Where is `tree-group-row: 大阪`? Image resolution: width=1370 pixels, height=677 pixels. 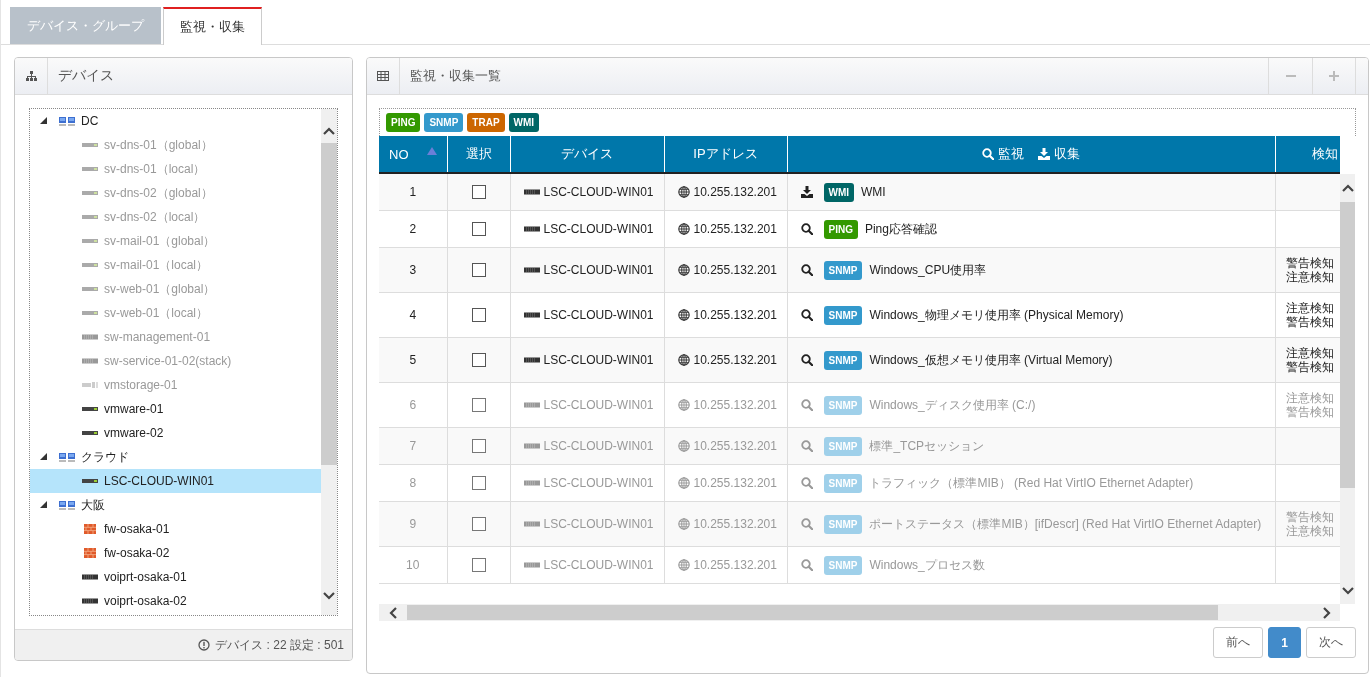
tree-group-row: 大阪 is located at coordinates (175, 505).